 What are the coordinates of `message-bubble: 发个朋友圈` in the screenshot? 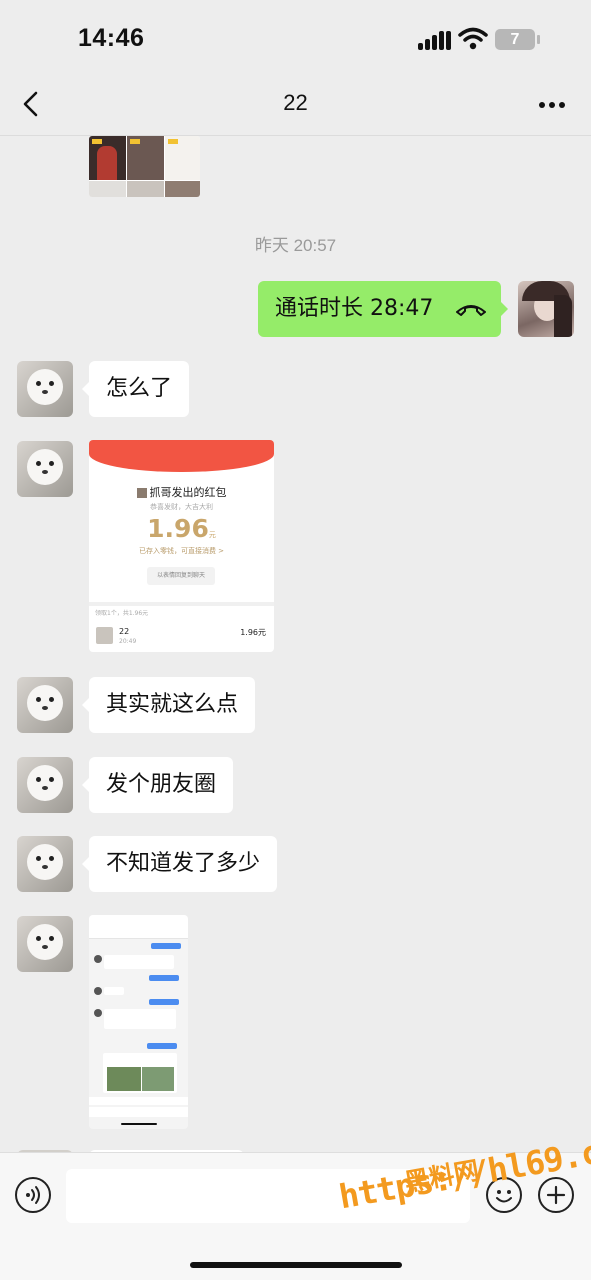 It's located at (157, 785).